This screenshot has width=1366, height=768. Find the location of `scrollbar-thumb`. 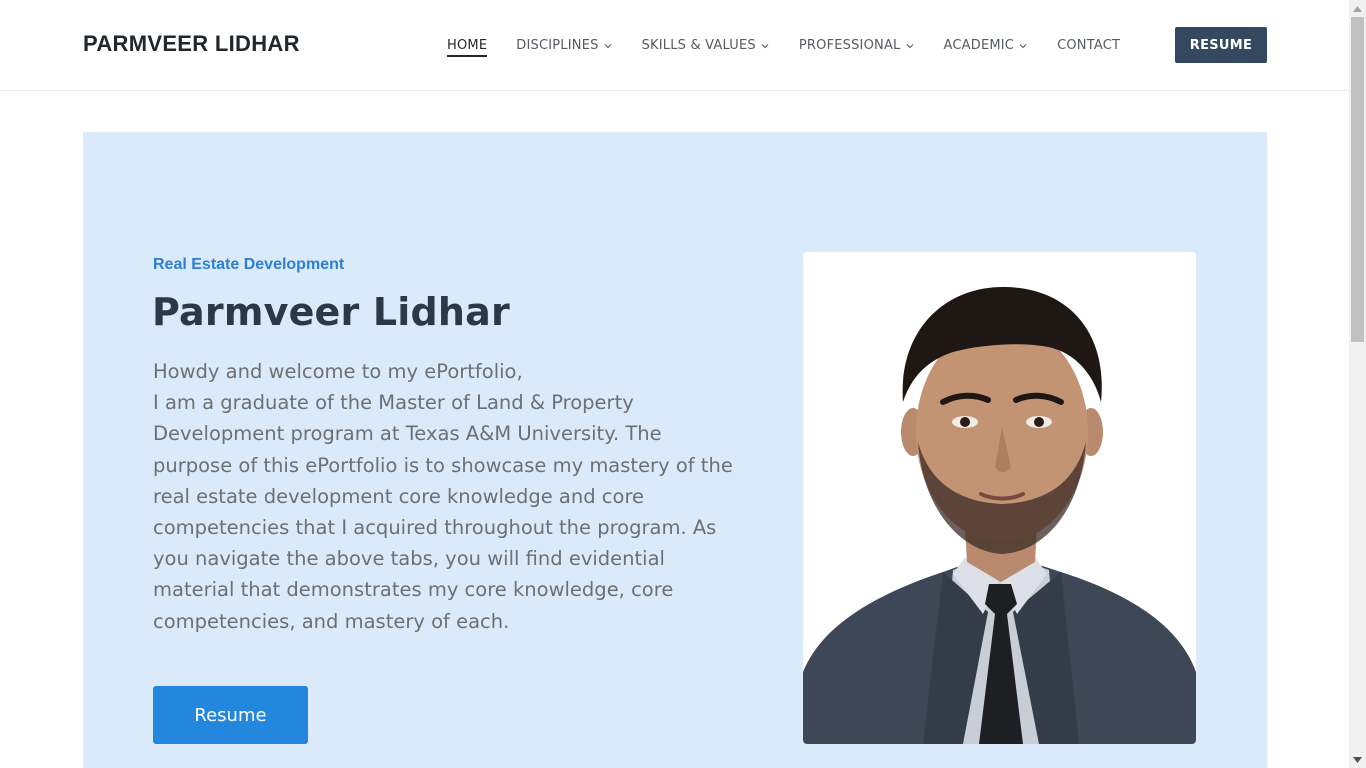

scrollbar-thumb is located at coordinates (1357, 179).